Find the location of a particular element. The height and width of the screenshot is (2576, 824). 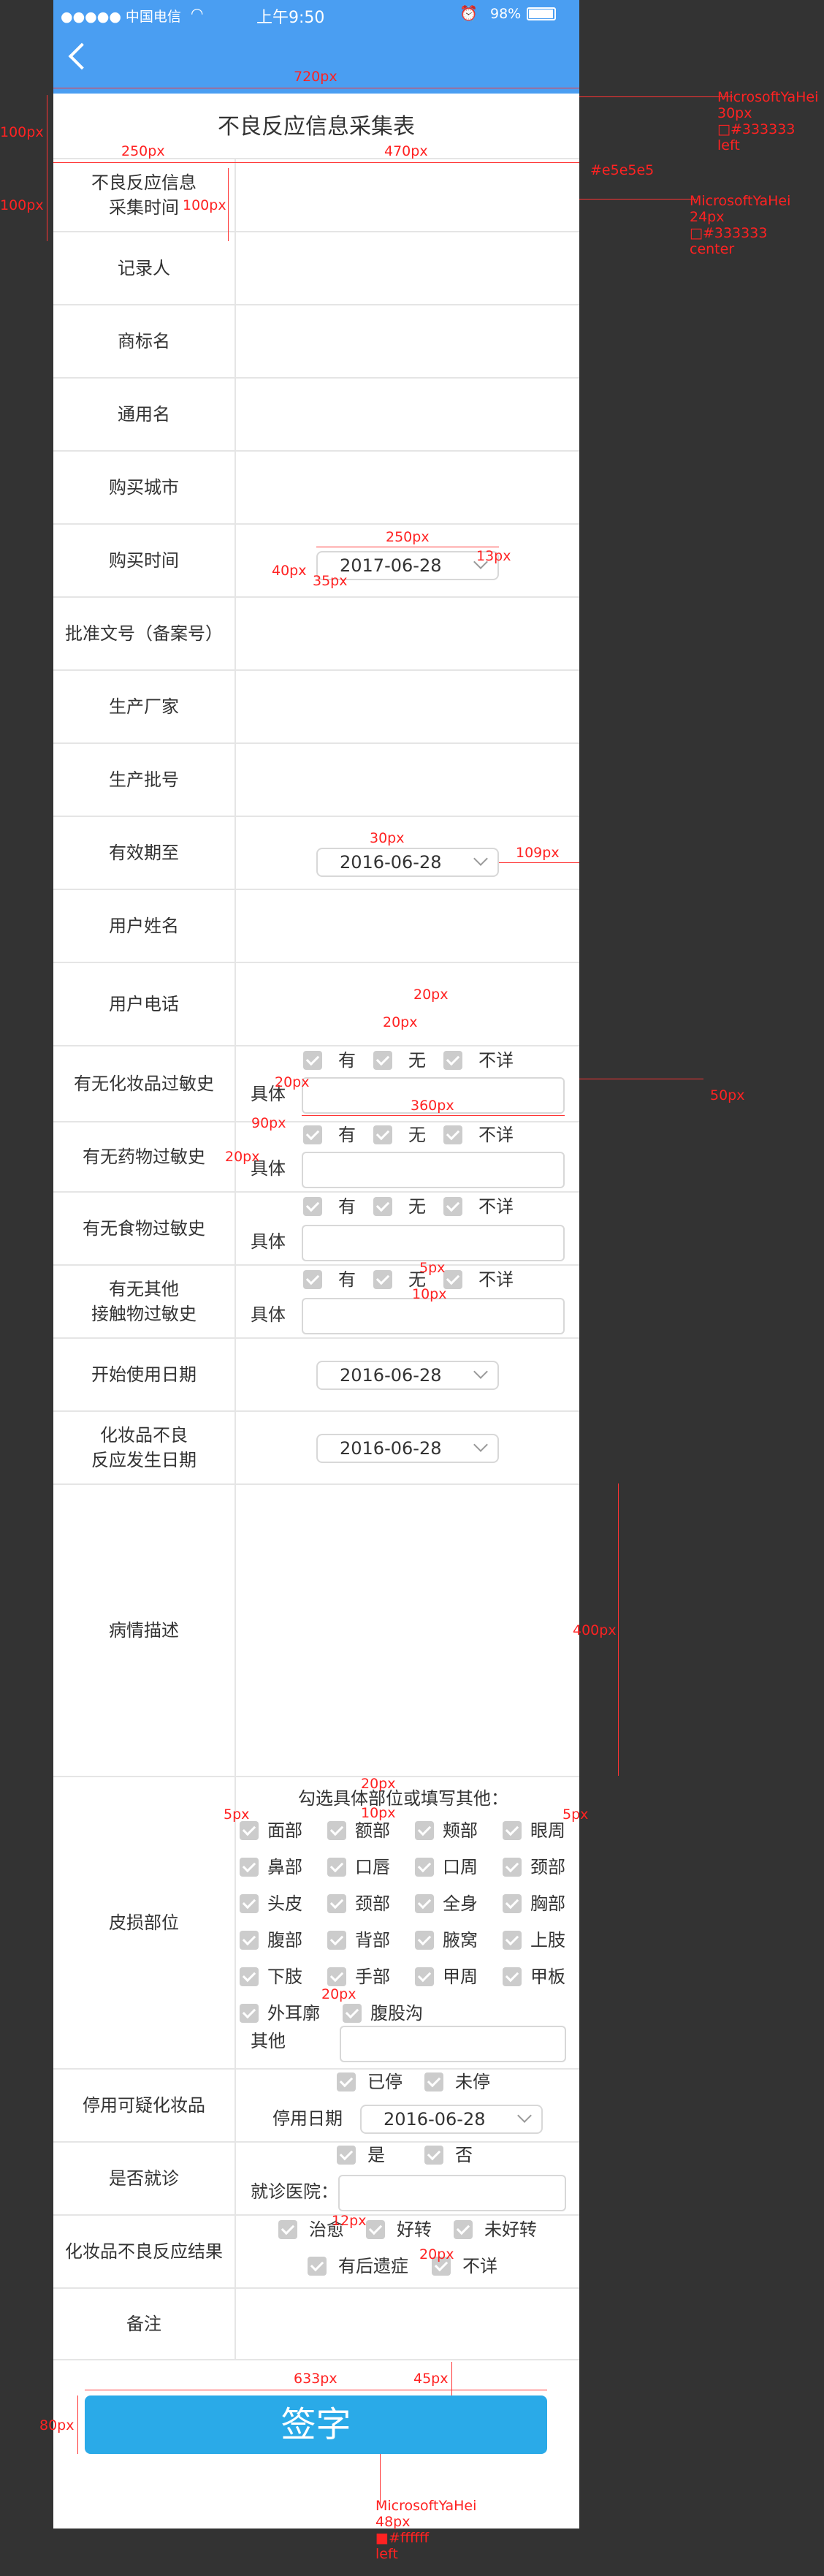

collect-time-field is located at coordinates (407, 195).